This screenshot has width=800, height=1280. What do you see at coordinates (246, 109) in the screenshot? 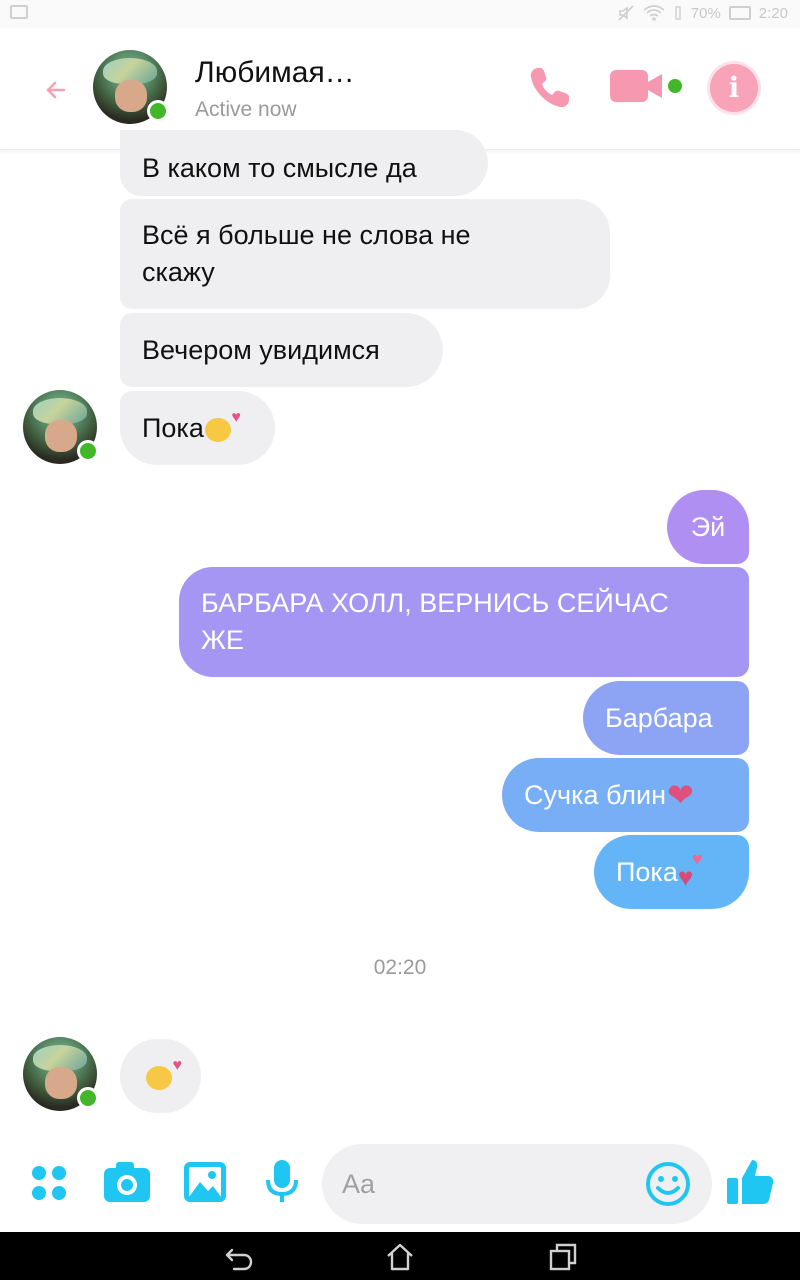
I see `contact-status: Active now` at bounding box center [246, 109].